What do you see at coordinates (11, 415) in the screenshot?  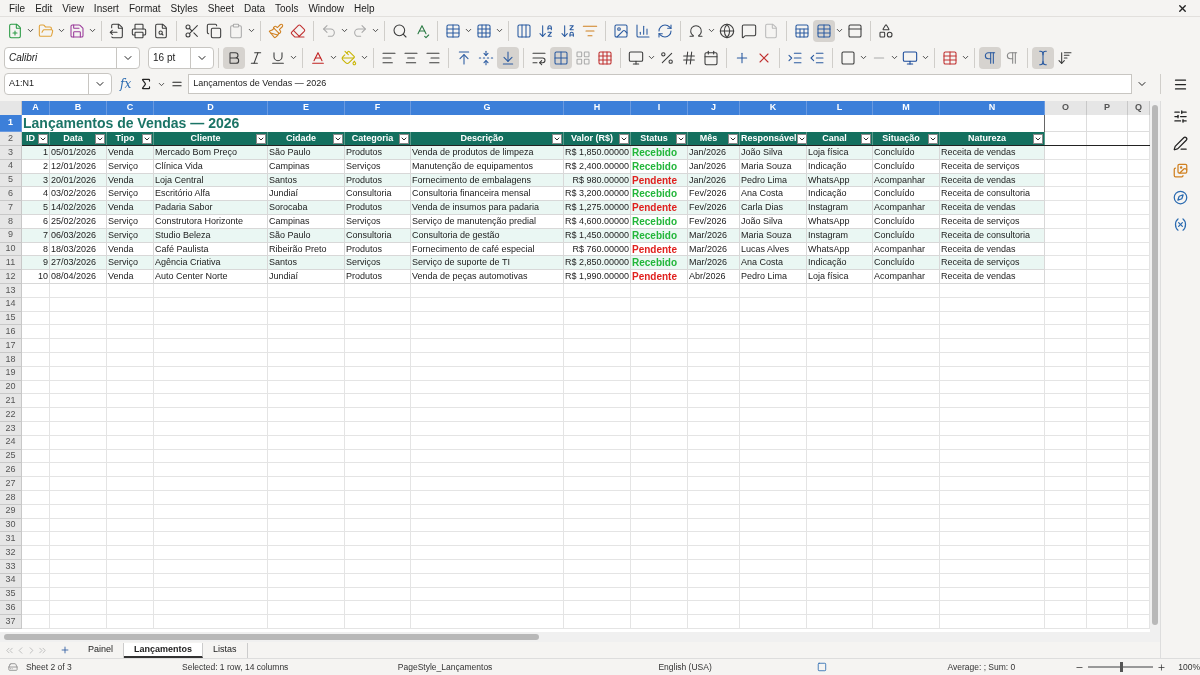 I see `row-header: 22` at bounding box center [11, 415].